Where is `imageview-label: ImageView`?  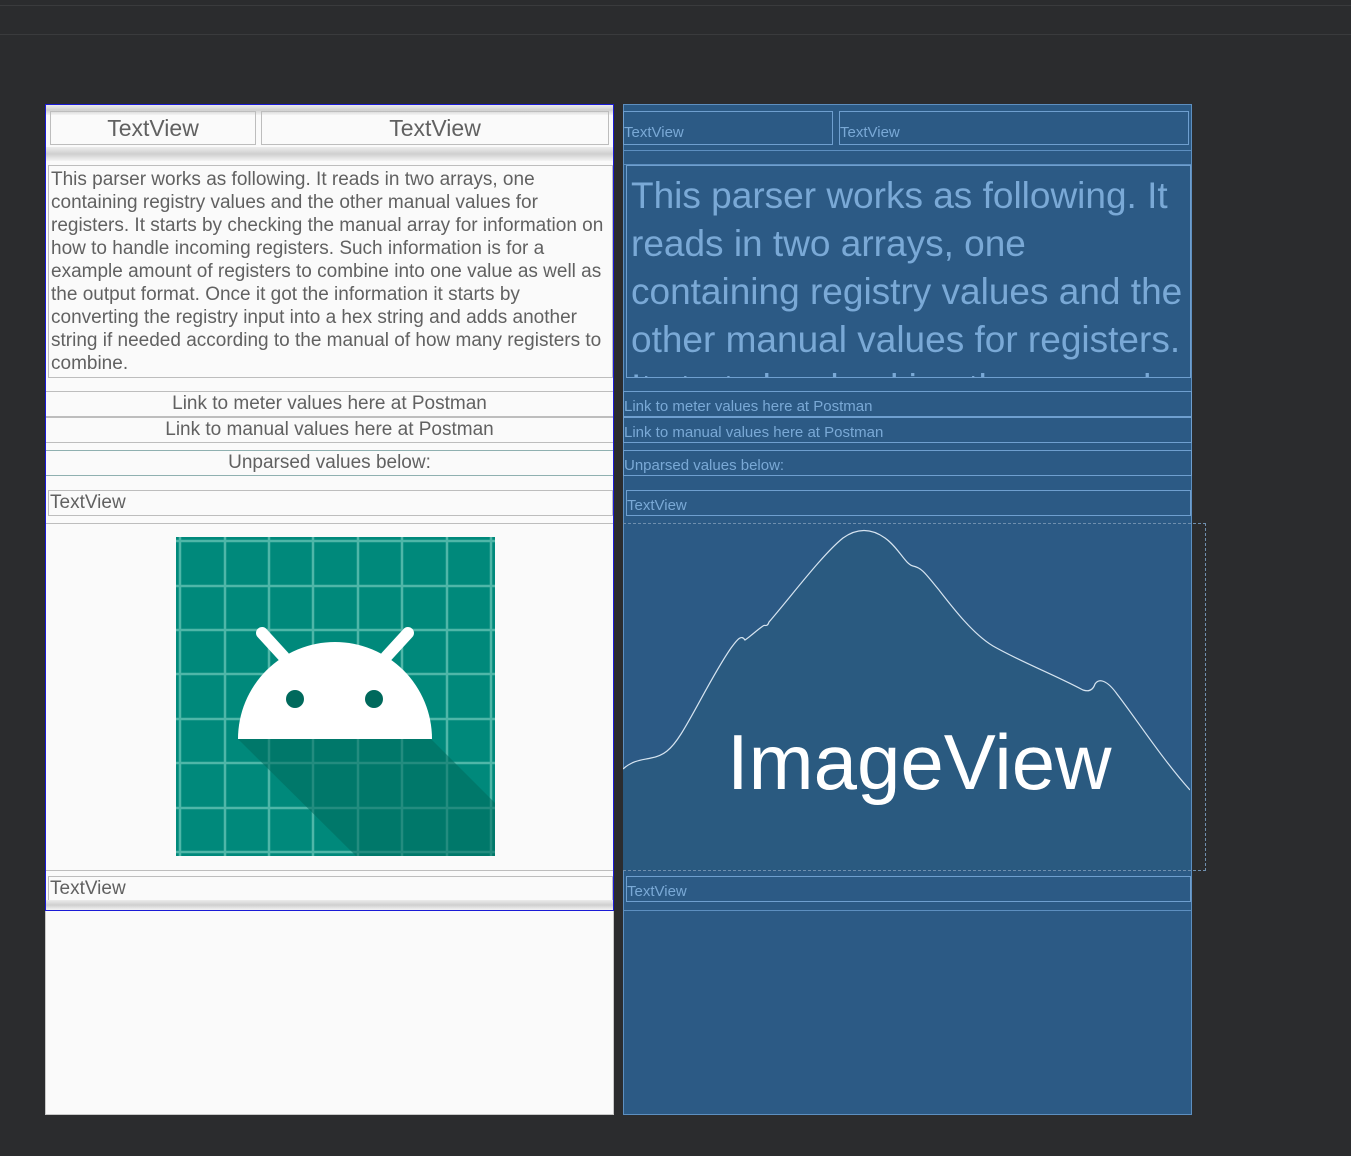
imageview-label: ImageView is located at coordinates (919, 762).